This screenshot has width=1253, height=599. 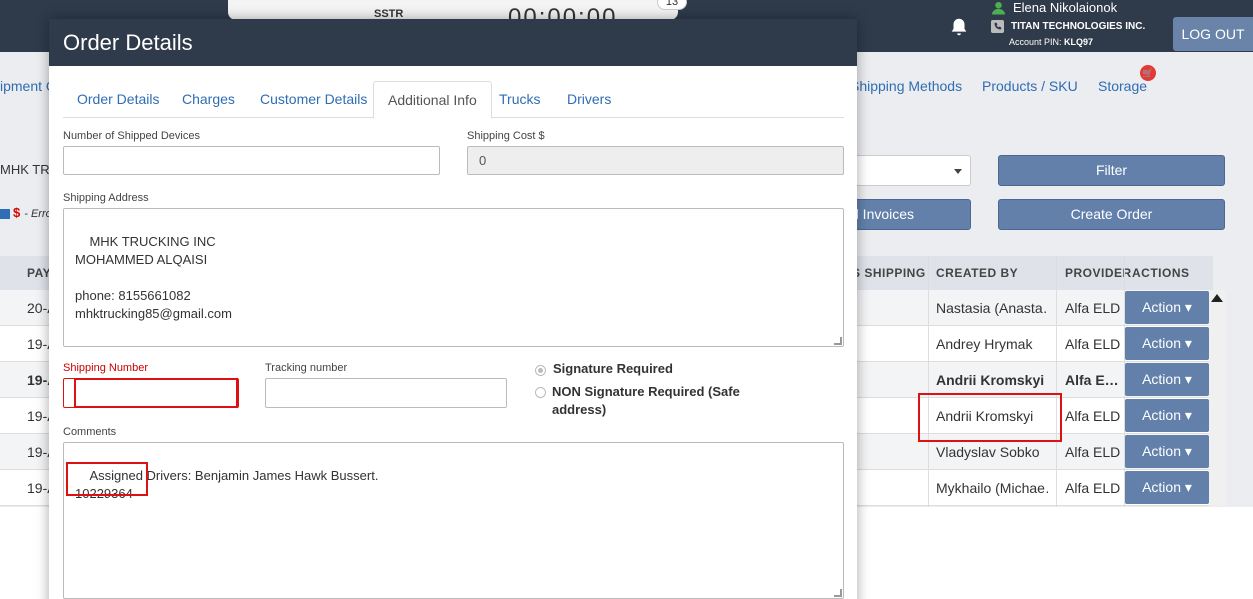 What do you see at coordinates (540, 392) in the screenshot?
I see `non-signature-radio` at bounding box center [540, 392].